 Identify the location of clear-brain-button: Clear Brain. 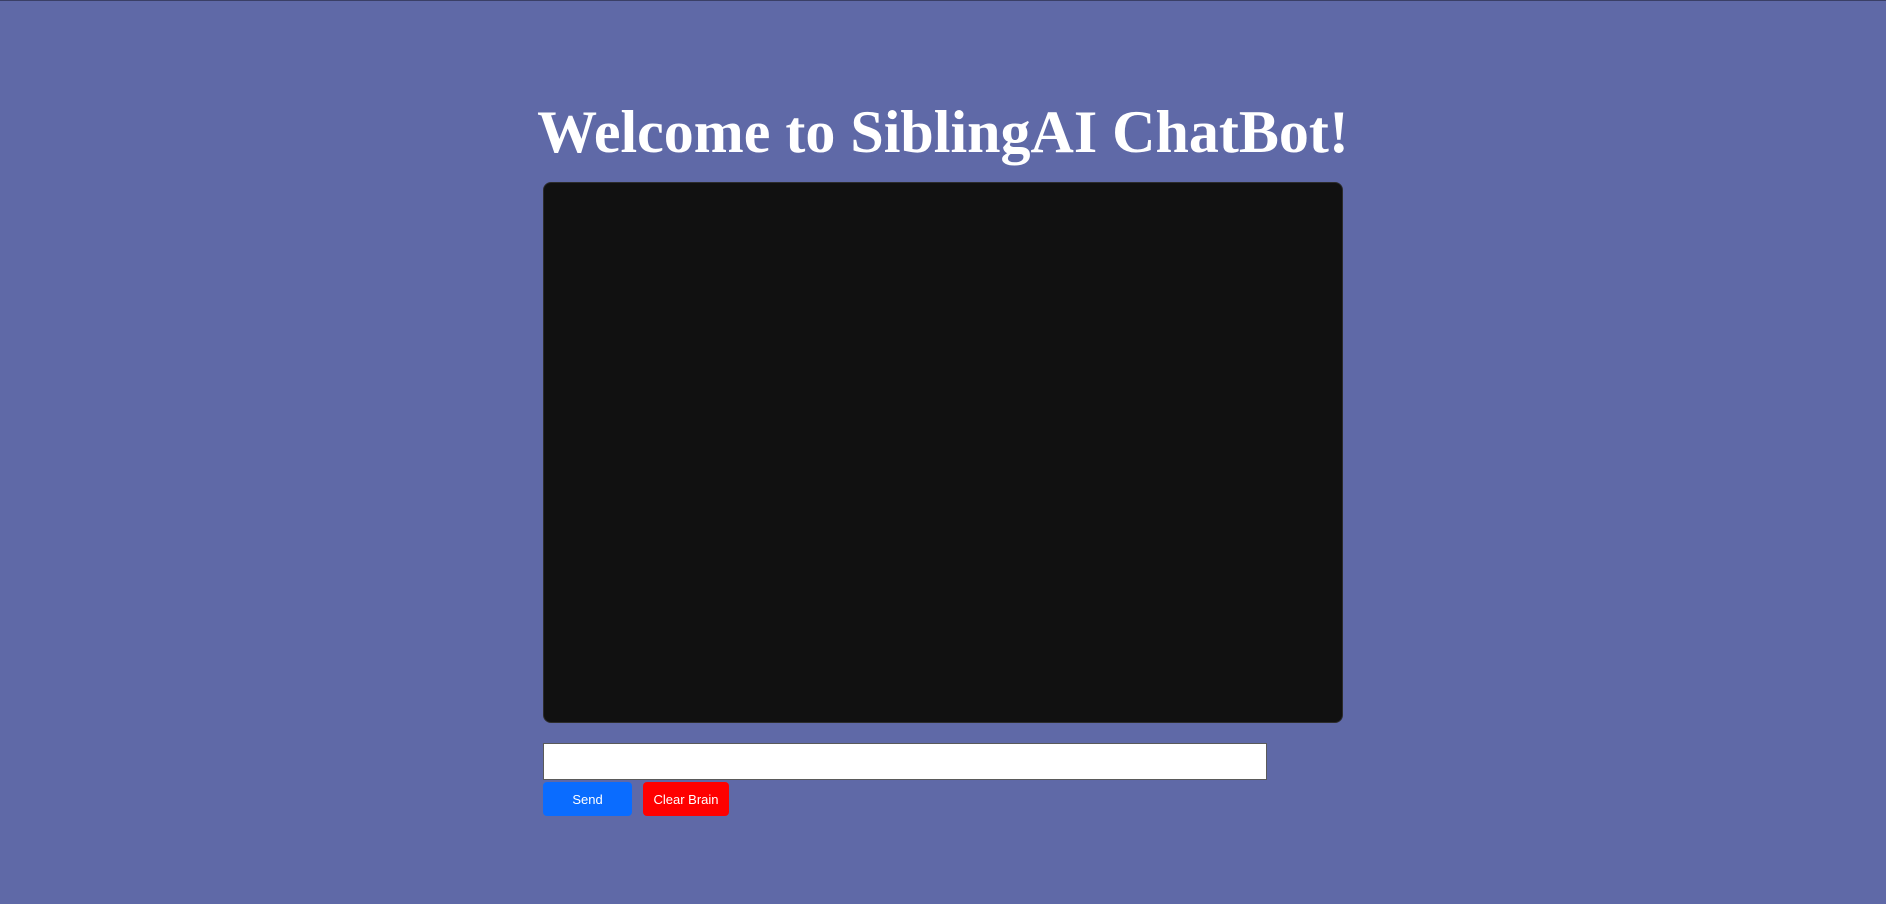
(686, 799).